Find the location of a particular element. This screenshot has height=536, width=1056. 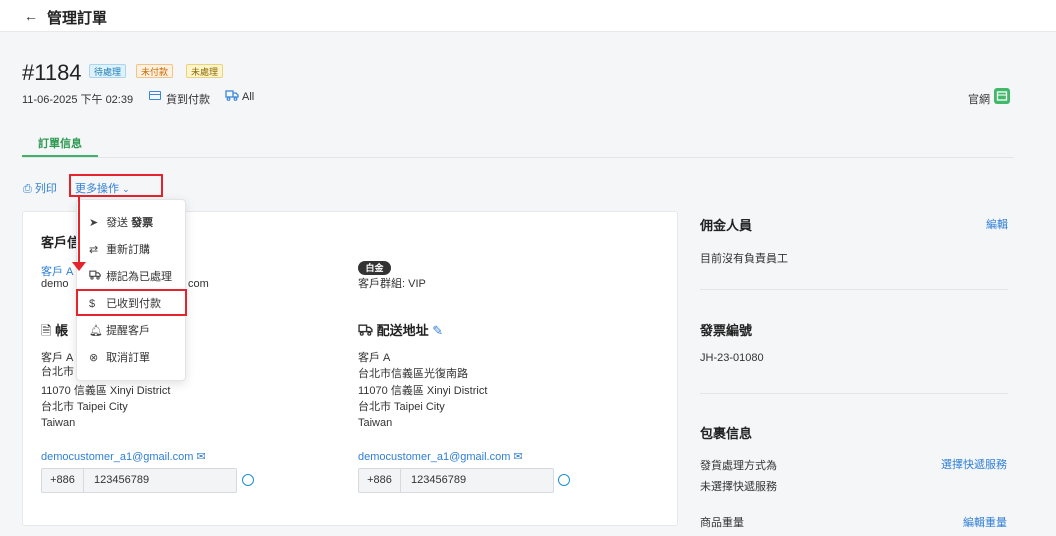

document-icon: 🗎 is located at coordinates (46, 330).